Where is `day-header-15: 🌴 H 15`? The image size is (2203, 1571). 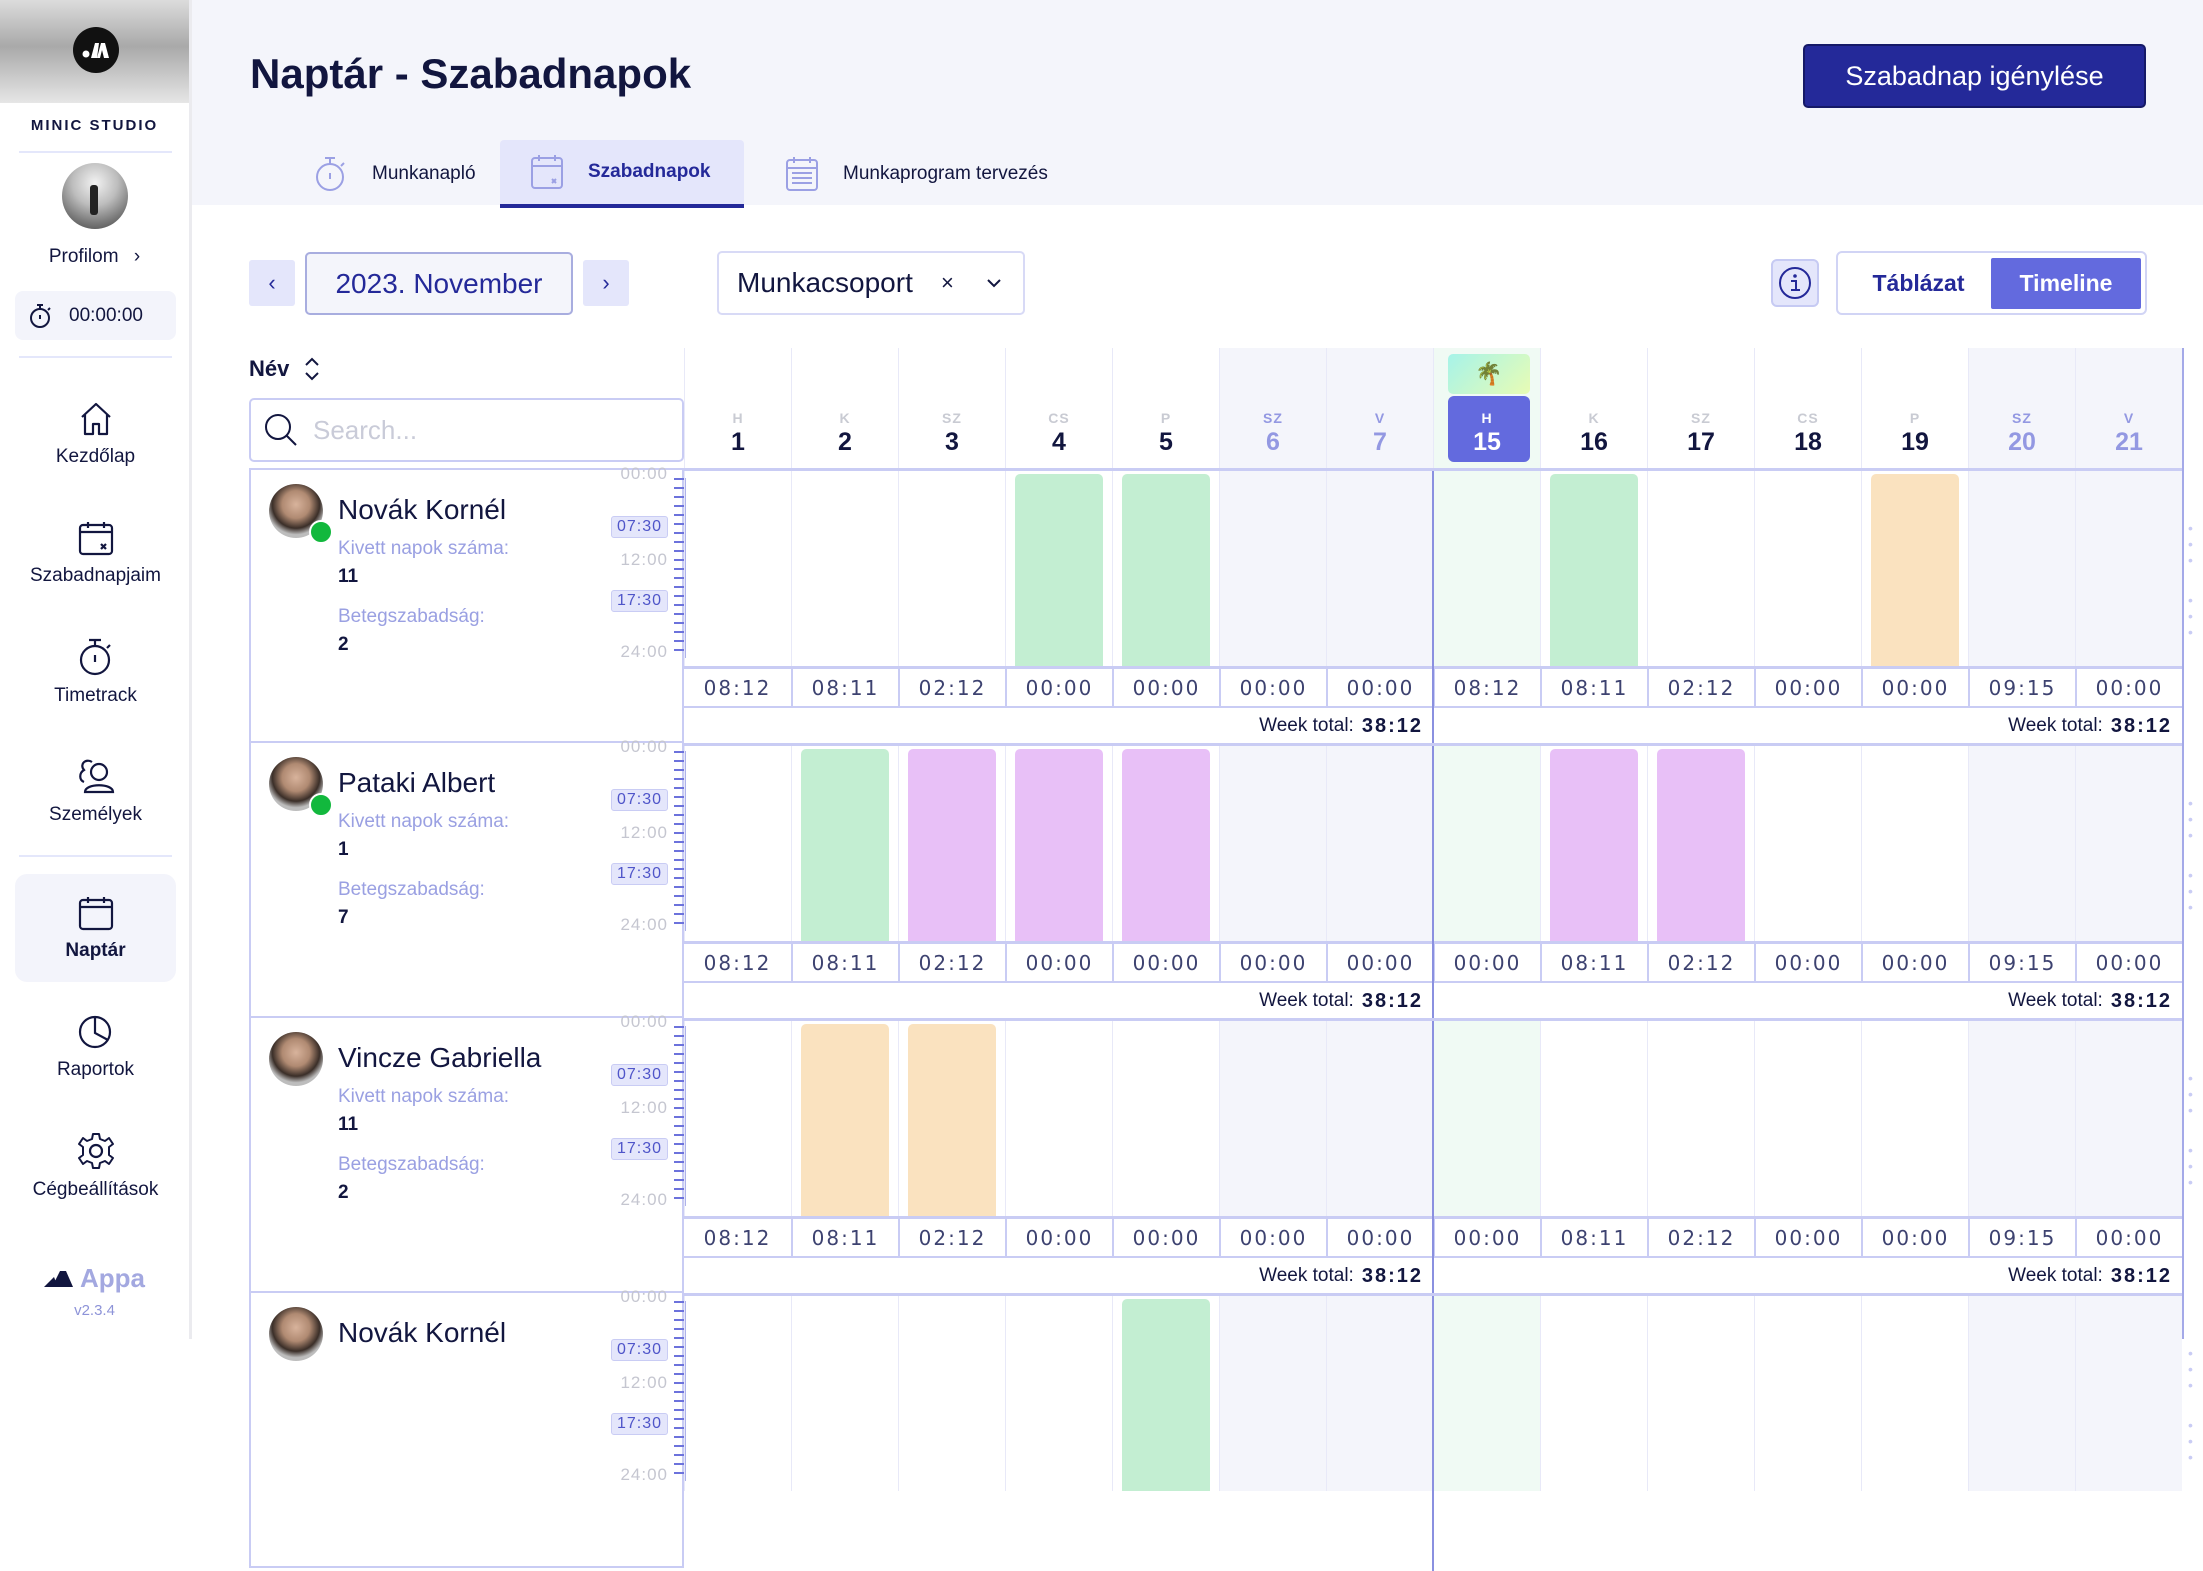
day-header-15: 🌴 H 15 is located at coordinates (1486, 408).